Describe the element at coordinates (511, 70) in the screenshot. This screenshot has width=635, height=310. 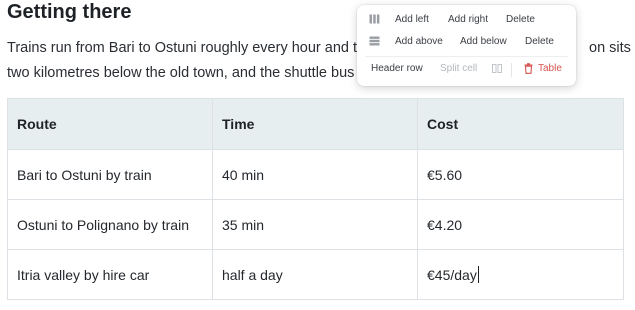
I see `menu-vertical-divider` at that location.